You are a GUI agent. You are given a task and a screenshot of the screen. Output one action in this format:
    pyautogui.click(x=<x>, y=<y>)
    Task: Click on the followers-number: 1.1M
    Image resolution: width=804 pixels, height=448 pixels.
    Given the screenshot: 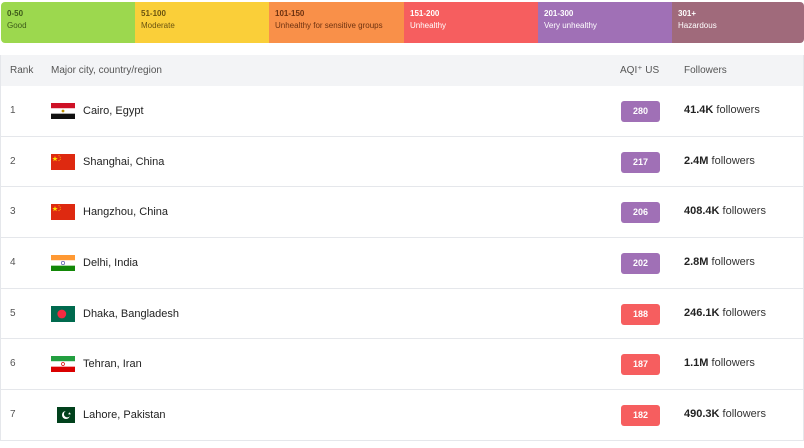 What is the action you would take?
    pyautogui.click(x=696, y=363)
    